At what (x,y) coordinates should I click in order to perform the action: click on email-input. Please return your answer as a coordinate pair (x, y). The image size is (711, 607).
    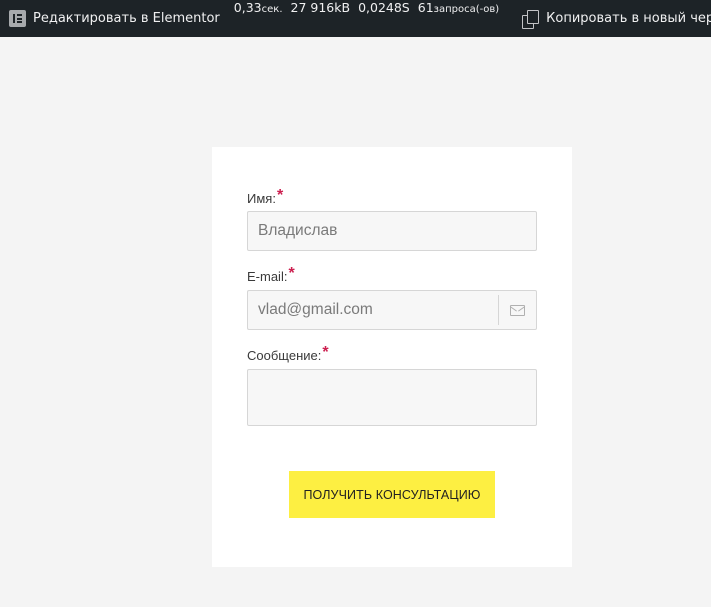
    Looking at the image, I should click on (372, 310).